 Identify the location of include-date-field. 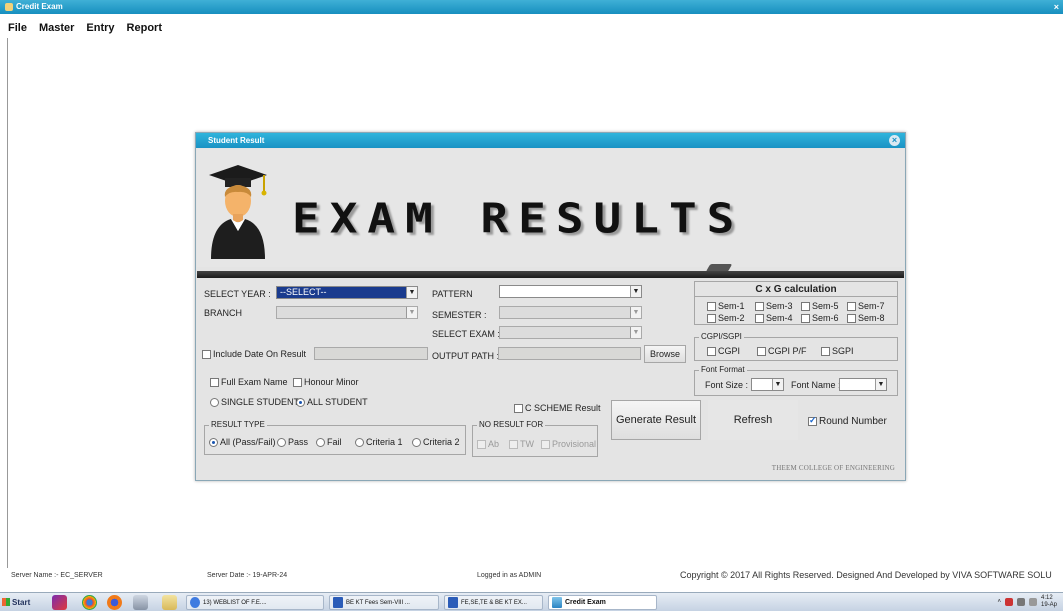
(371, 353).